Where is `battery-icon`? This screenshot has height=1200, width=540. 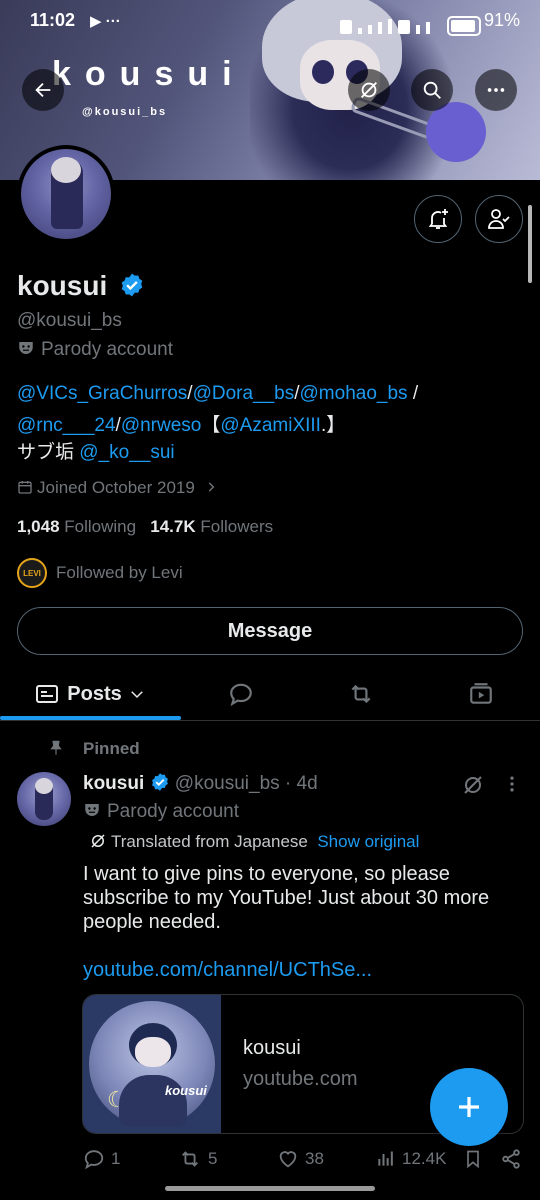 battery-icon is located at coordinates (464, 26).